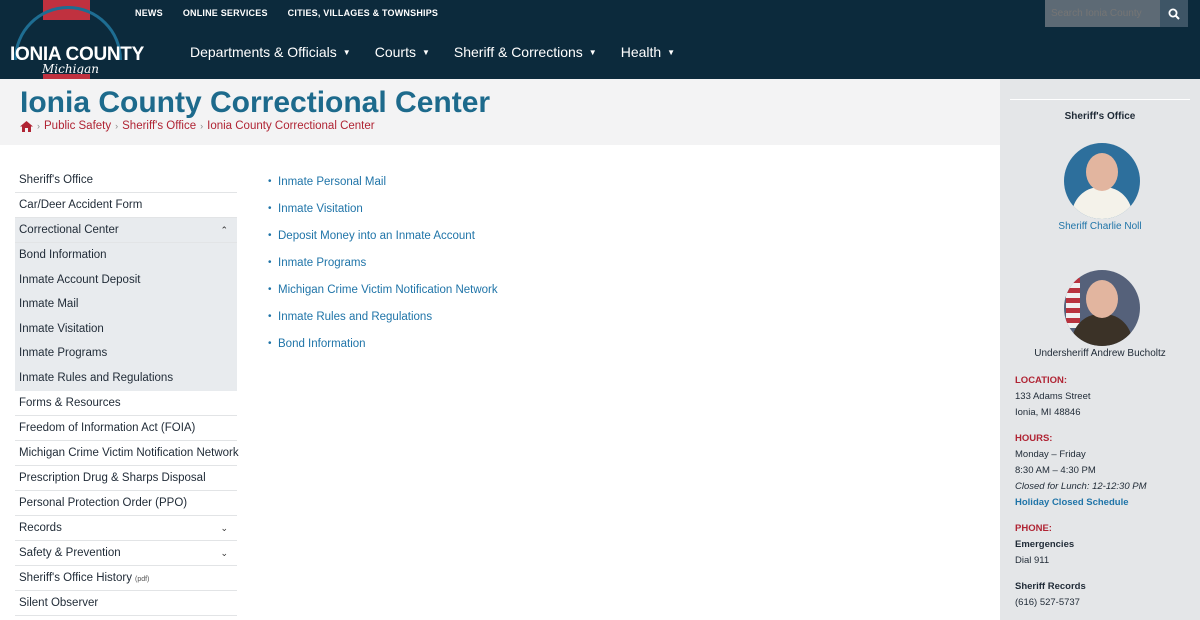 The image size is (1200, 620). I want to click on breadcrumb-public-safety: Public Safety, so click(77, 126).